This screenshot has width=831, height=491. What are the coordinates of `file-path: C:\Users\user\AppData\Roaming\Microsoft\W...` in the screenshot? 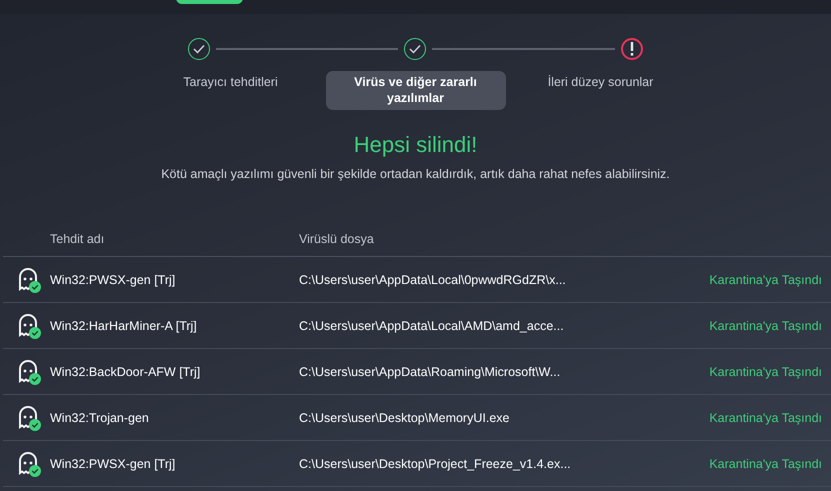 It's located at (430, 371).